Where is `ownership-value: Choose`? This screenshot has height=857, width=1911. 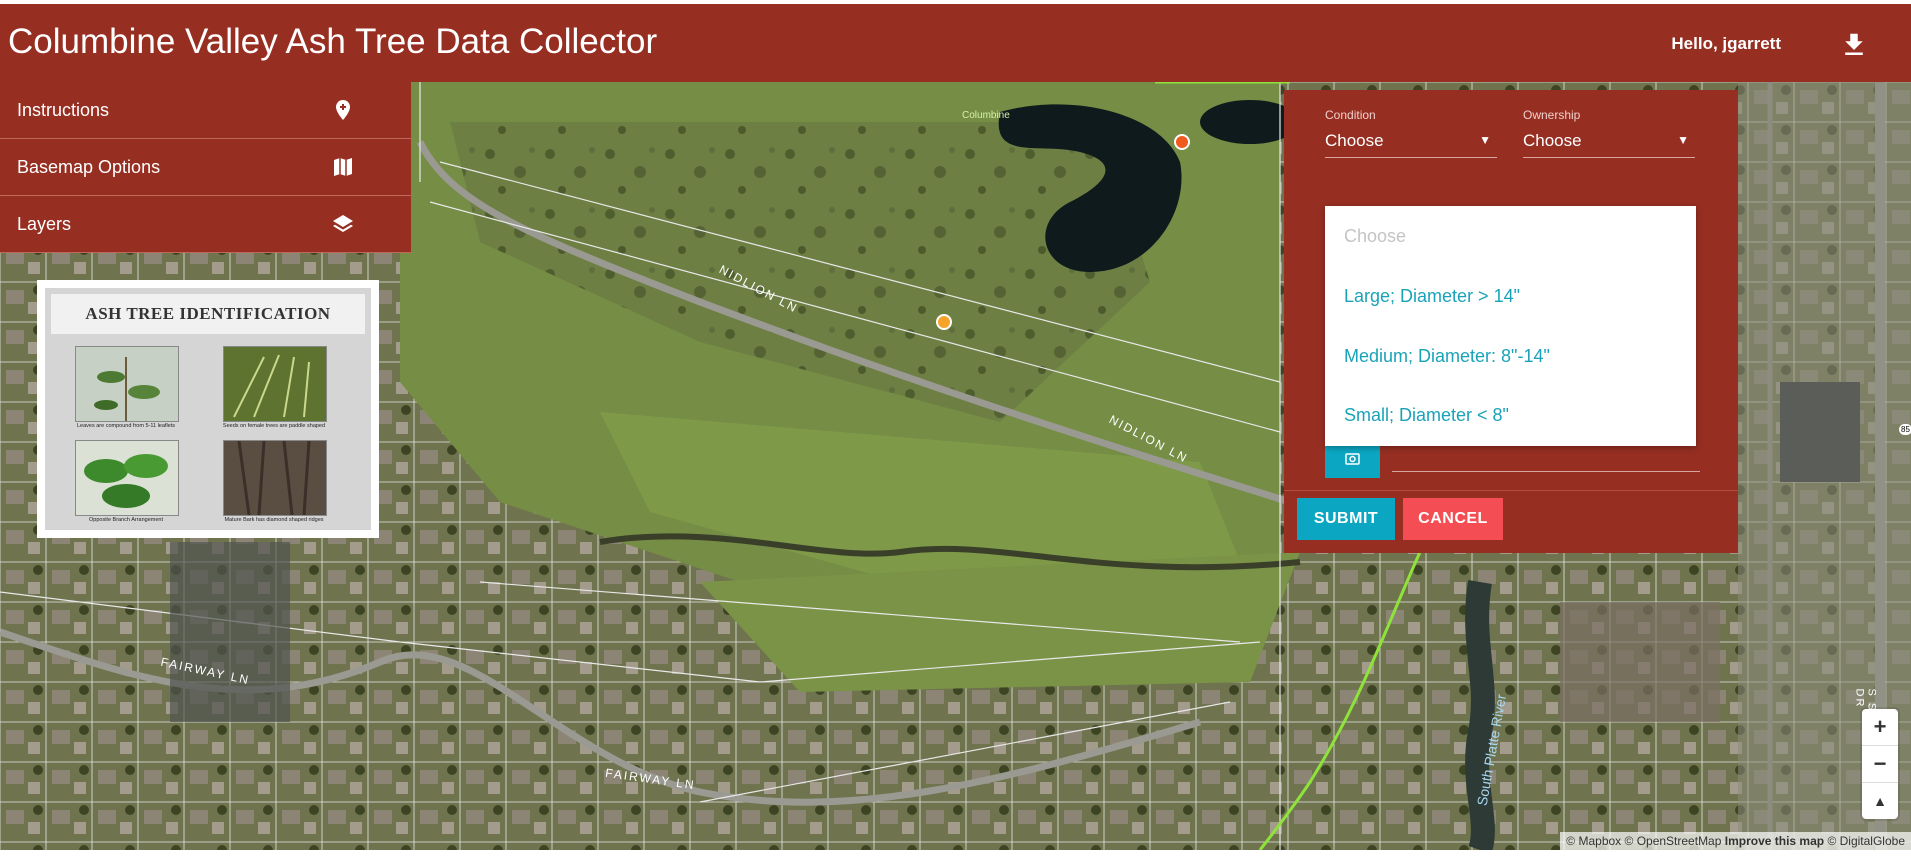 ownership-value: Choose is located at coordinates (1552, 140).